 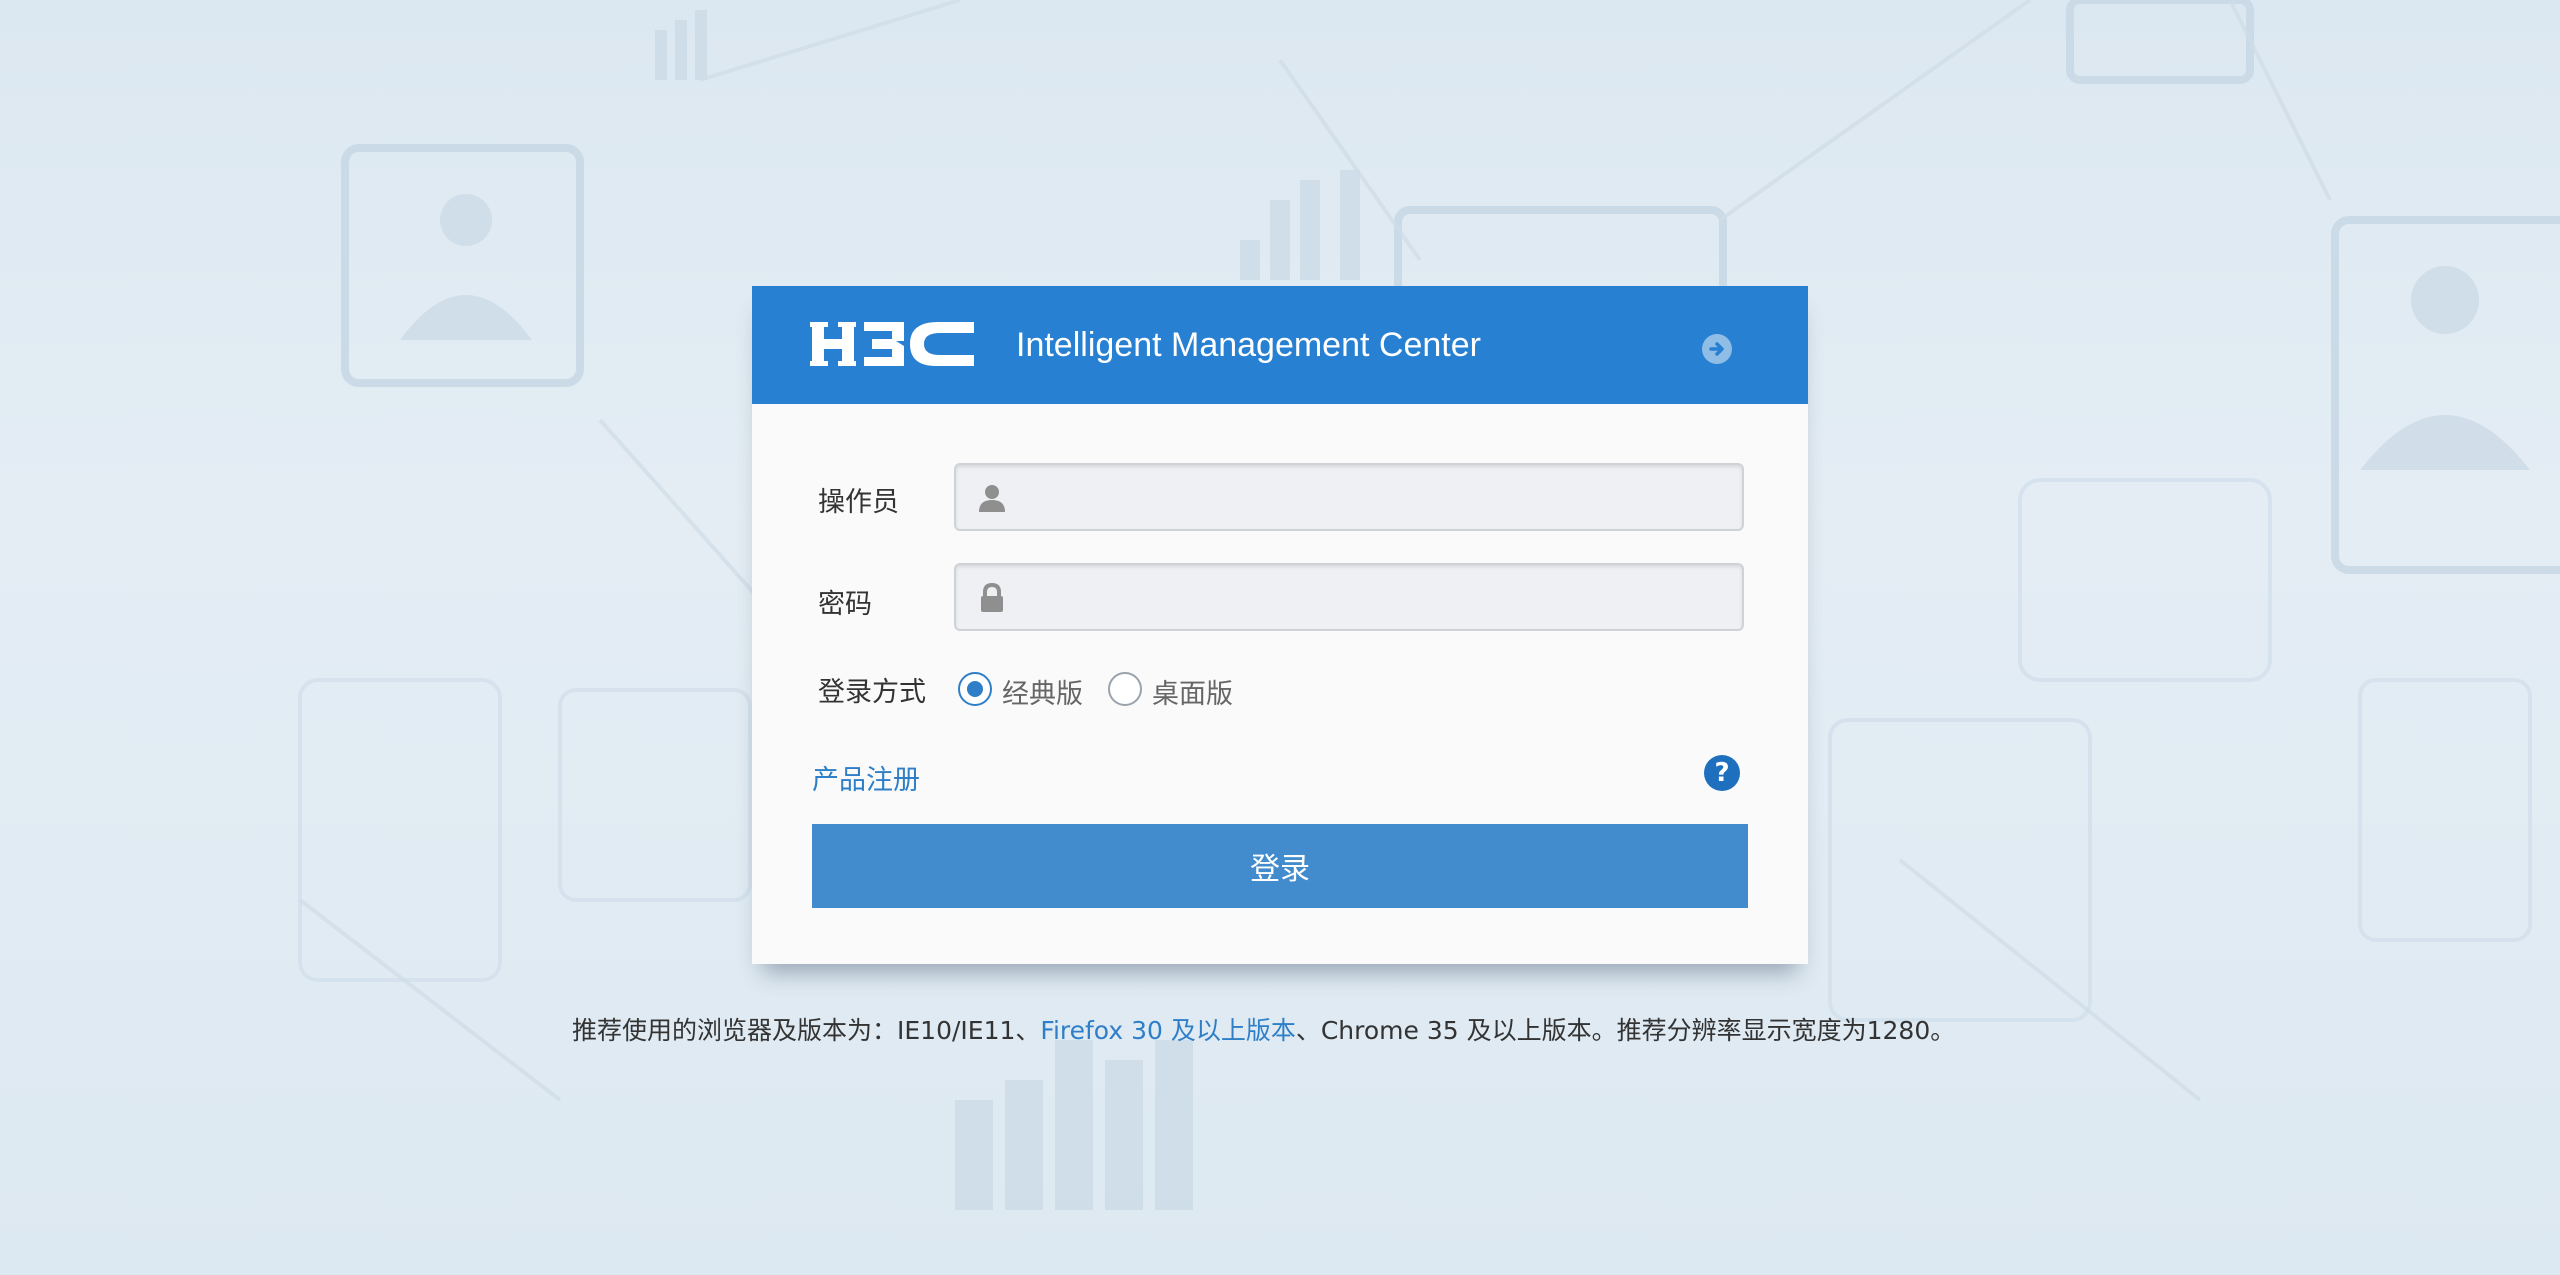 What do you see at coordinates (1042, 694) in the screenshot?
I see `radio-classic-label: 经典版` at bounding box center [1042, 694].